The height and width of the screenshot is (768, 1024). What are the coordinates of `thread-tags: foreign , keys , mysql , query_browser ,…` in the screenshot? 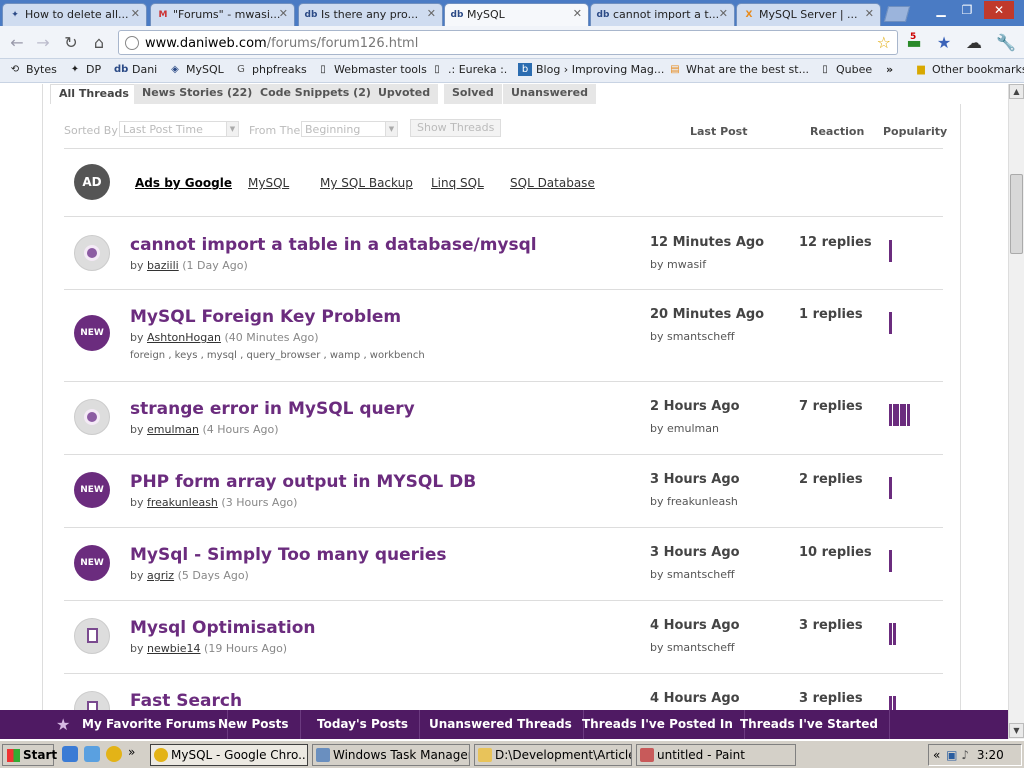 It's located at (277, 355).